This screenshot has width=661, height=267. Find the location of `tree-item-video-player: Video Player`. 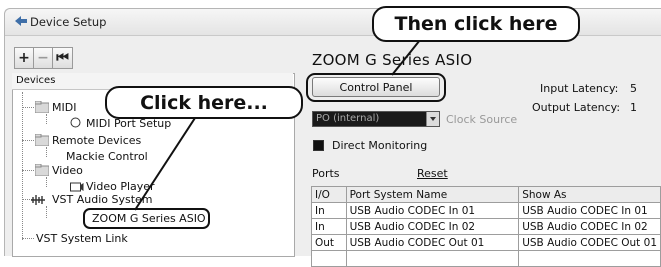

tree-item-video-player: Video Player is located at coordinates (120, 186).